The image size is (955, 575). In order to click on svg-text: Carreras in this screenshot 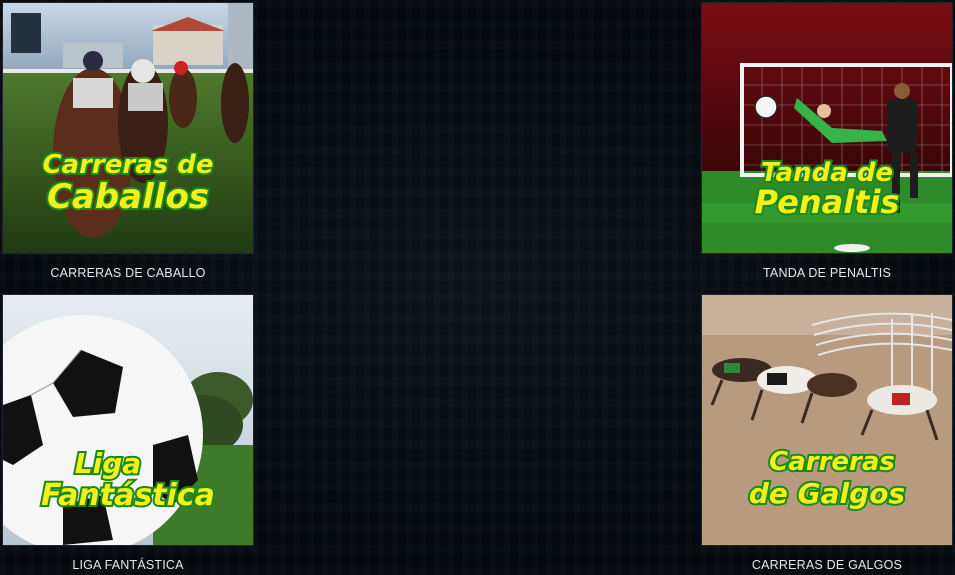, I will do `click(832, 462)`.